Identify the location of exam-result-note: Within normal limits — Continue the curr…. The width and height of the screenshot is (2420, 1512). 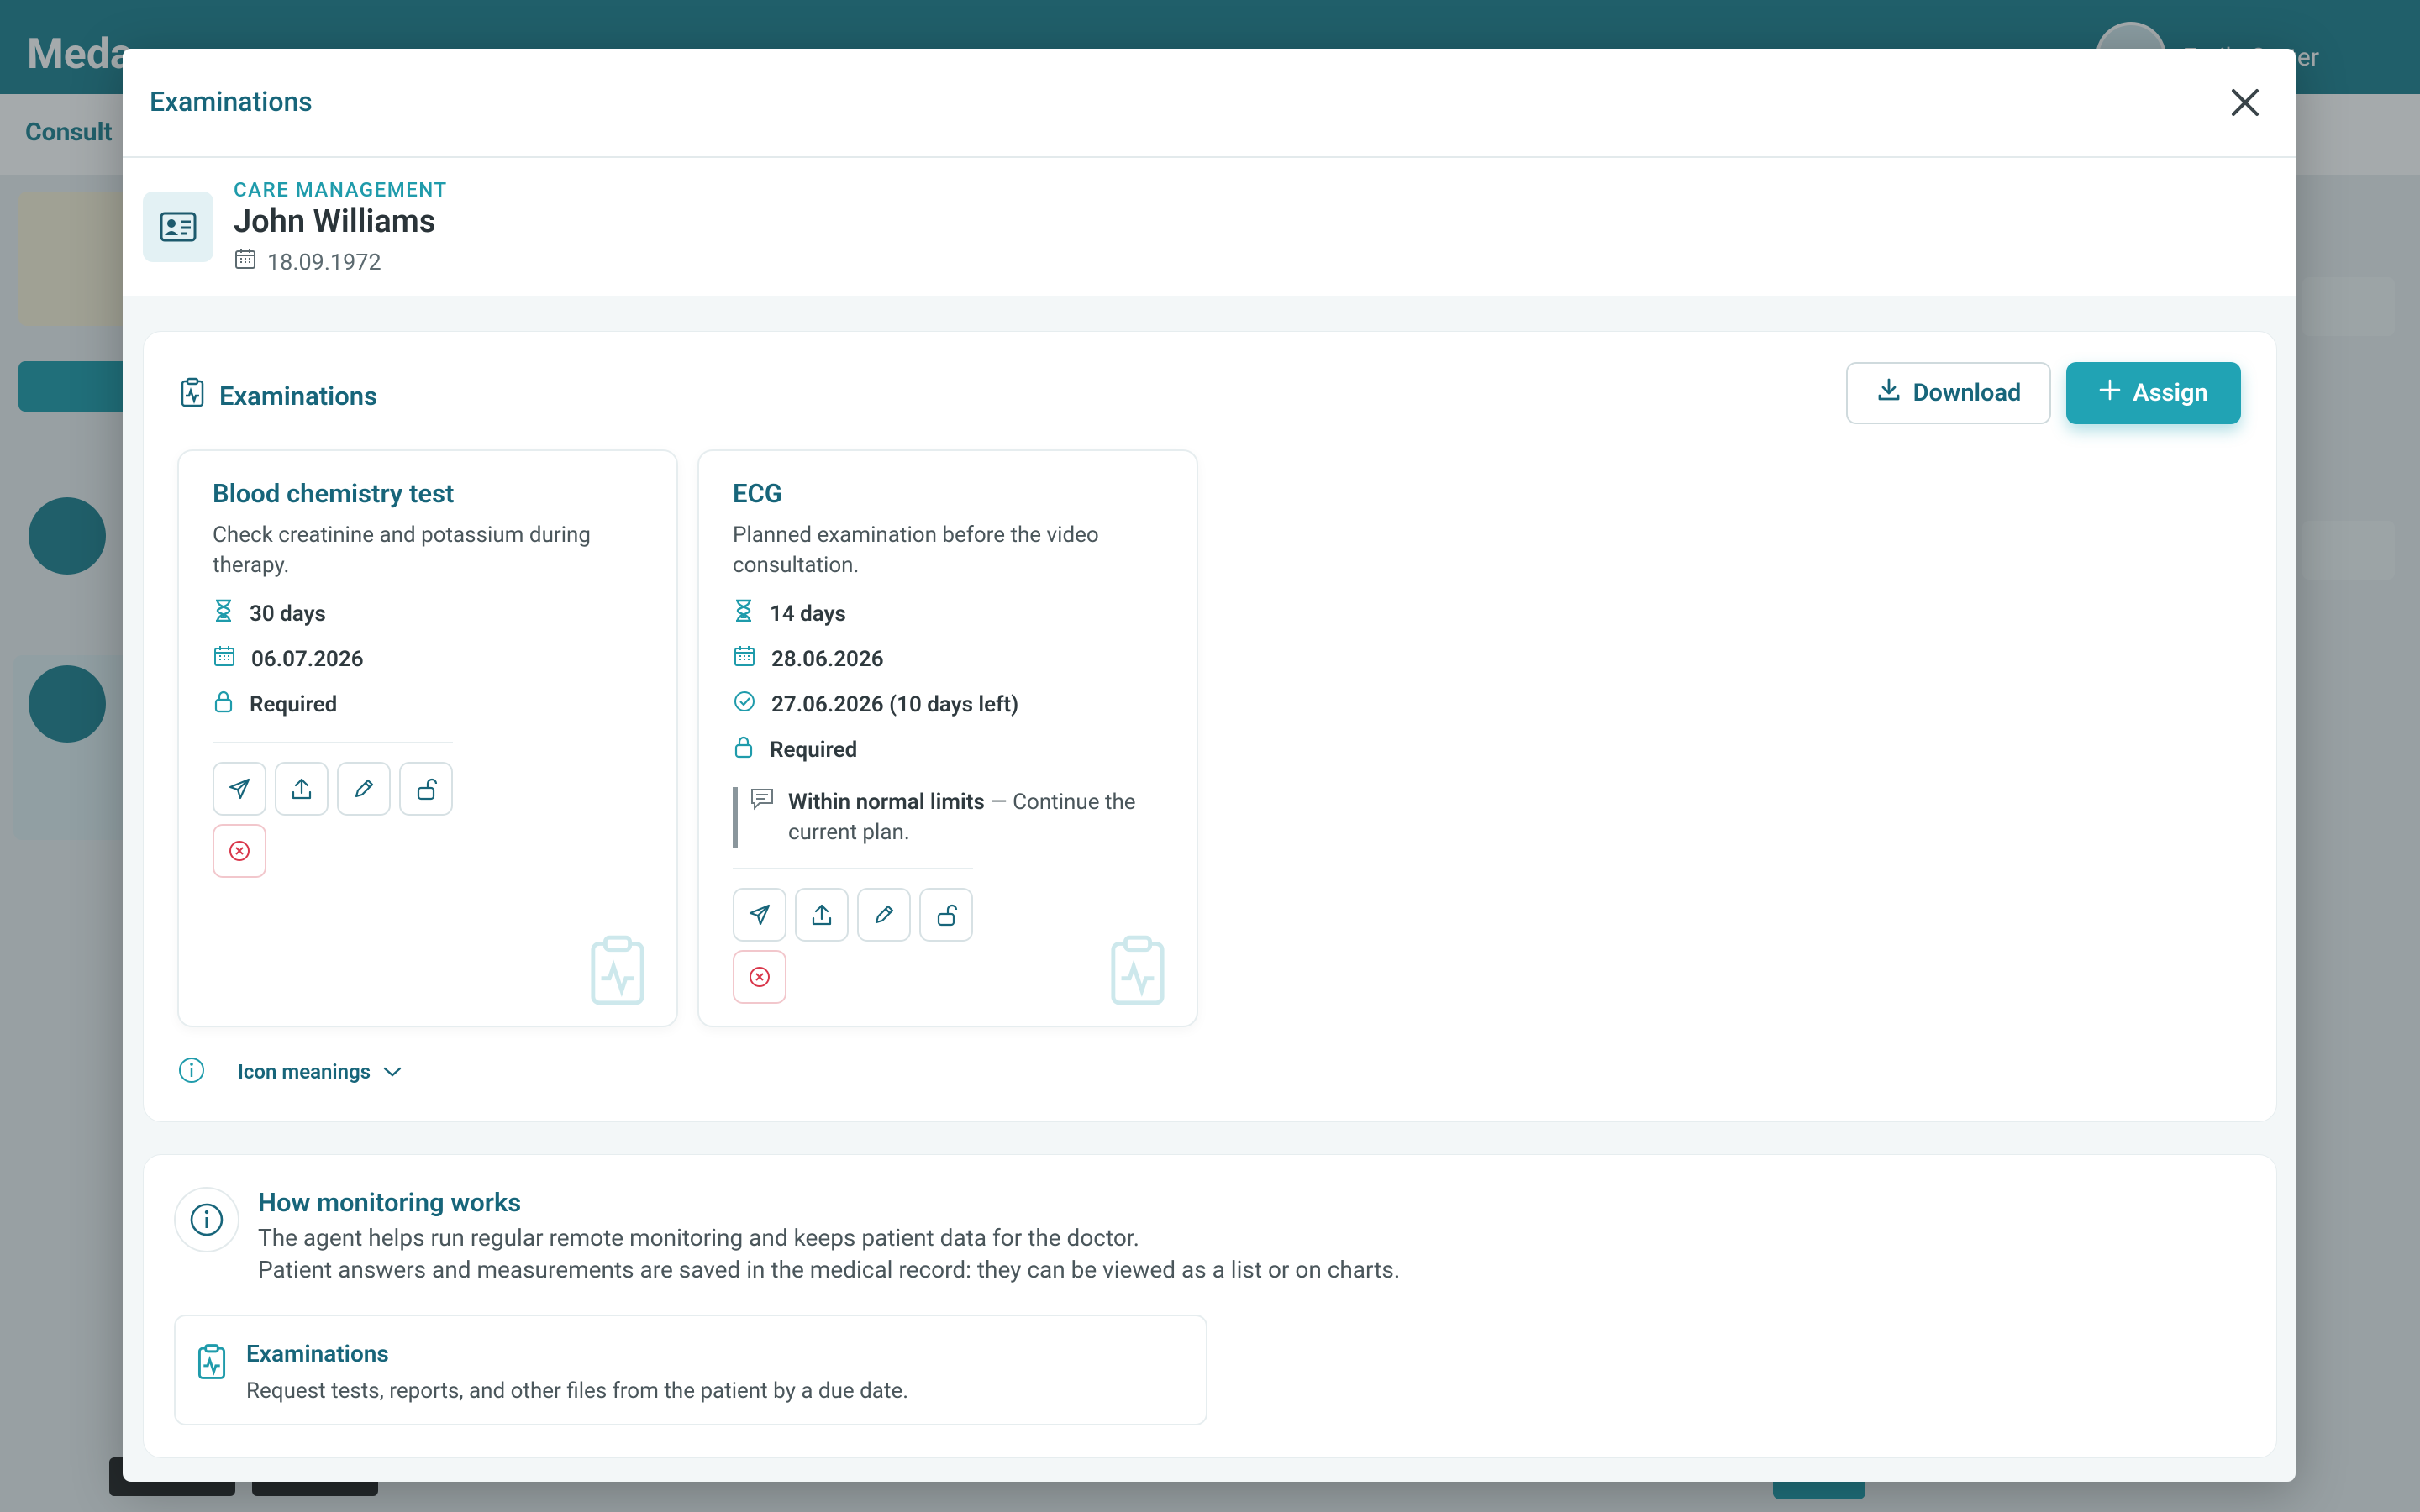
(960, 817).